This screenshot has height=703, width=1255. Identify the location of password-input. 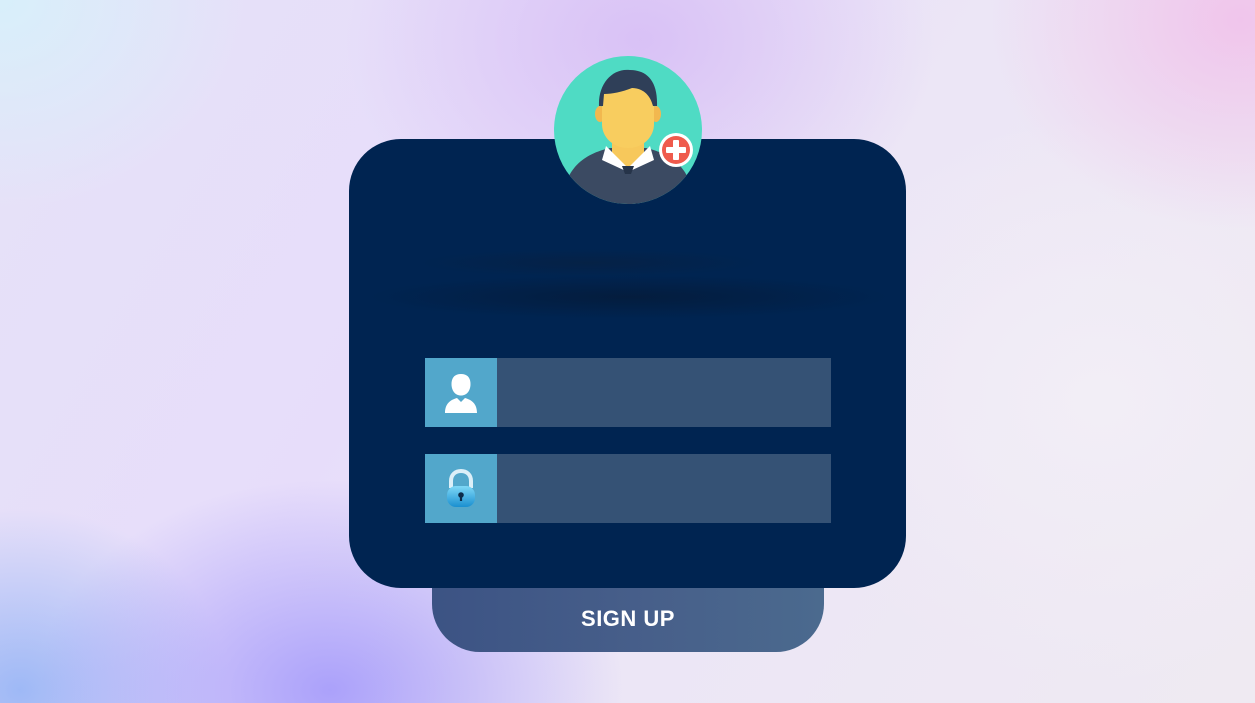
(664, 488).